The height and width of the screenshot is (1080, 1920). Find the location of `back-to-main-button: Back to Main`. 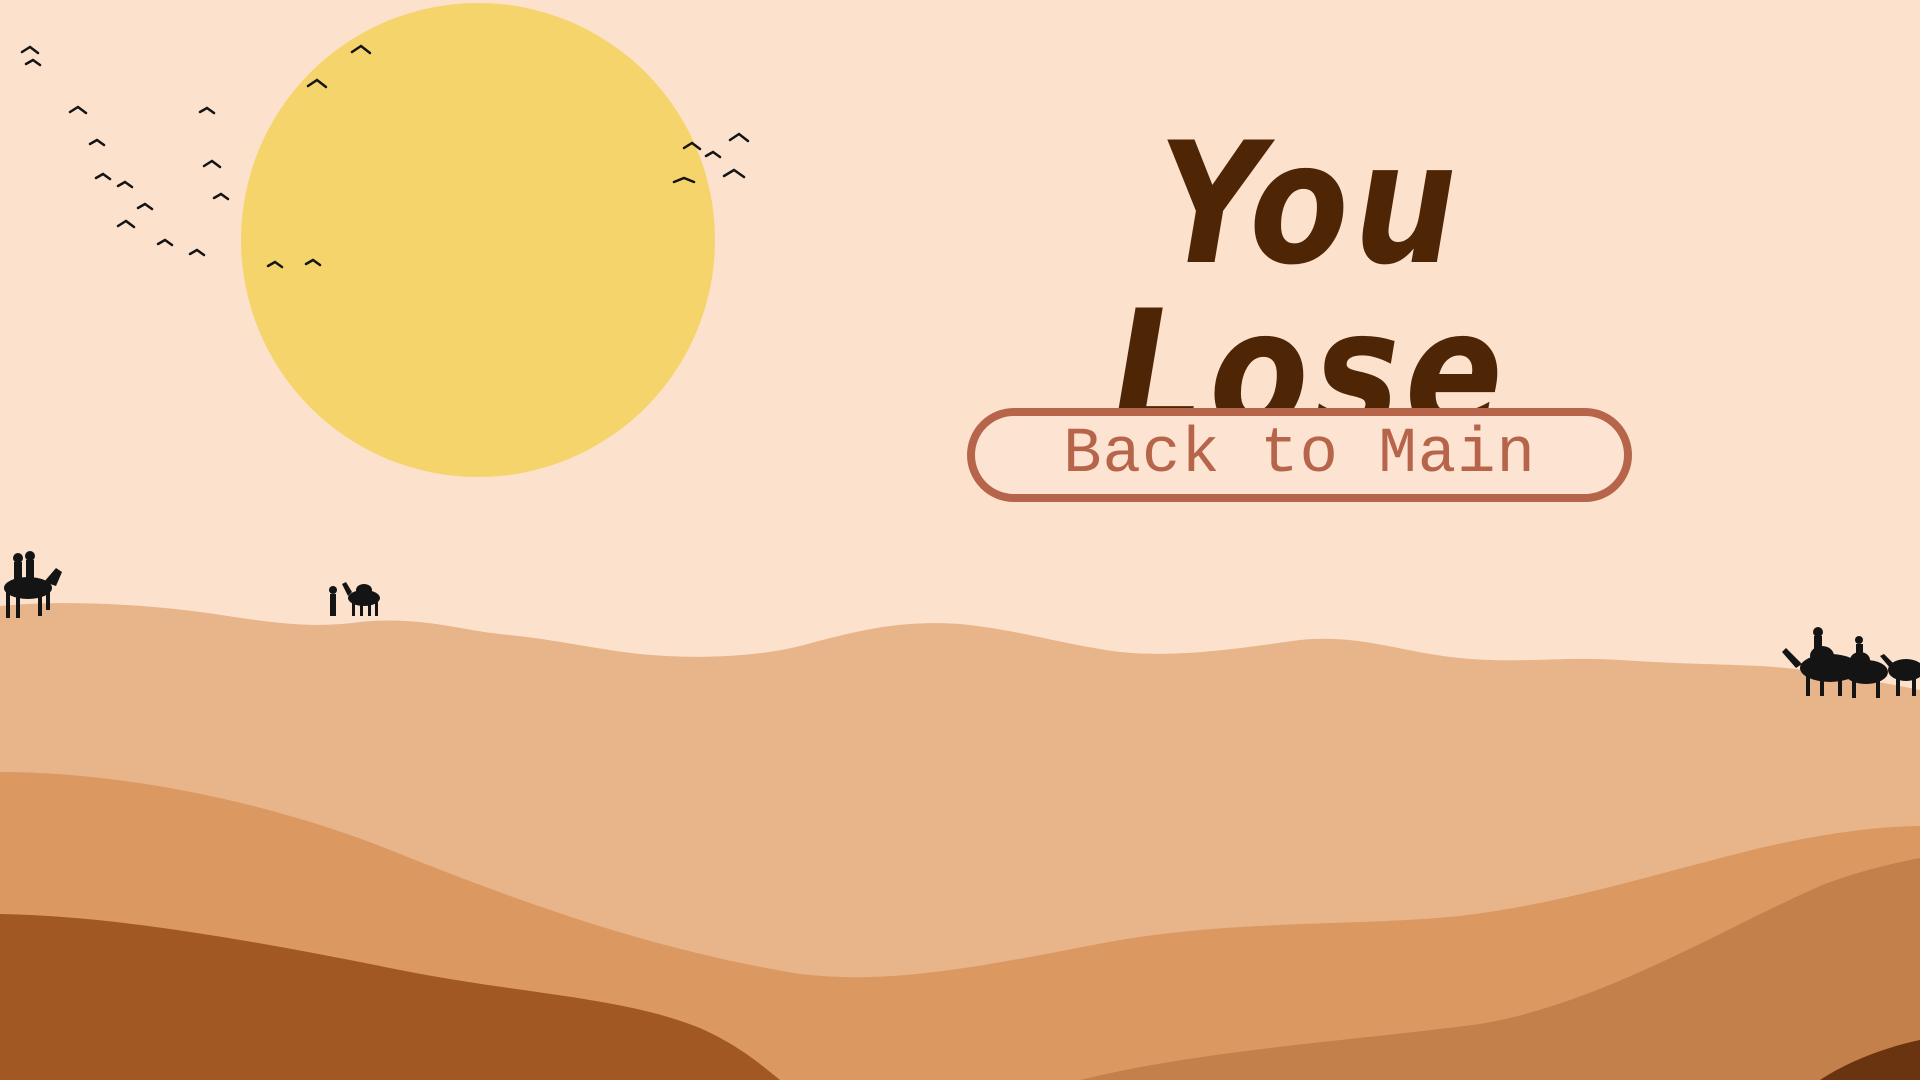

back-to-main-button: Back to Main is located at coordinates (1299, 455).